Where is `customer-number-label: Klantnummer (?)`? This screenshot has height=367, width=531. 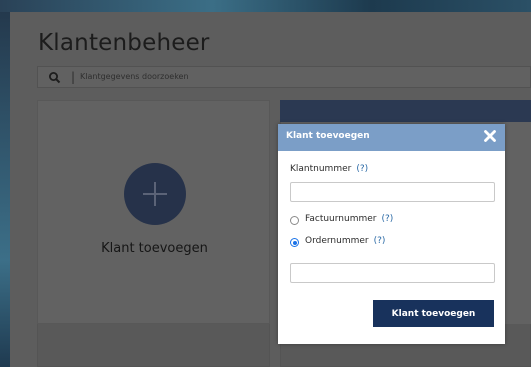 customer-number-label: Klantnummer (?) is located at coordinates (329, 169).